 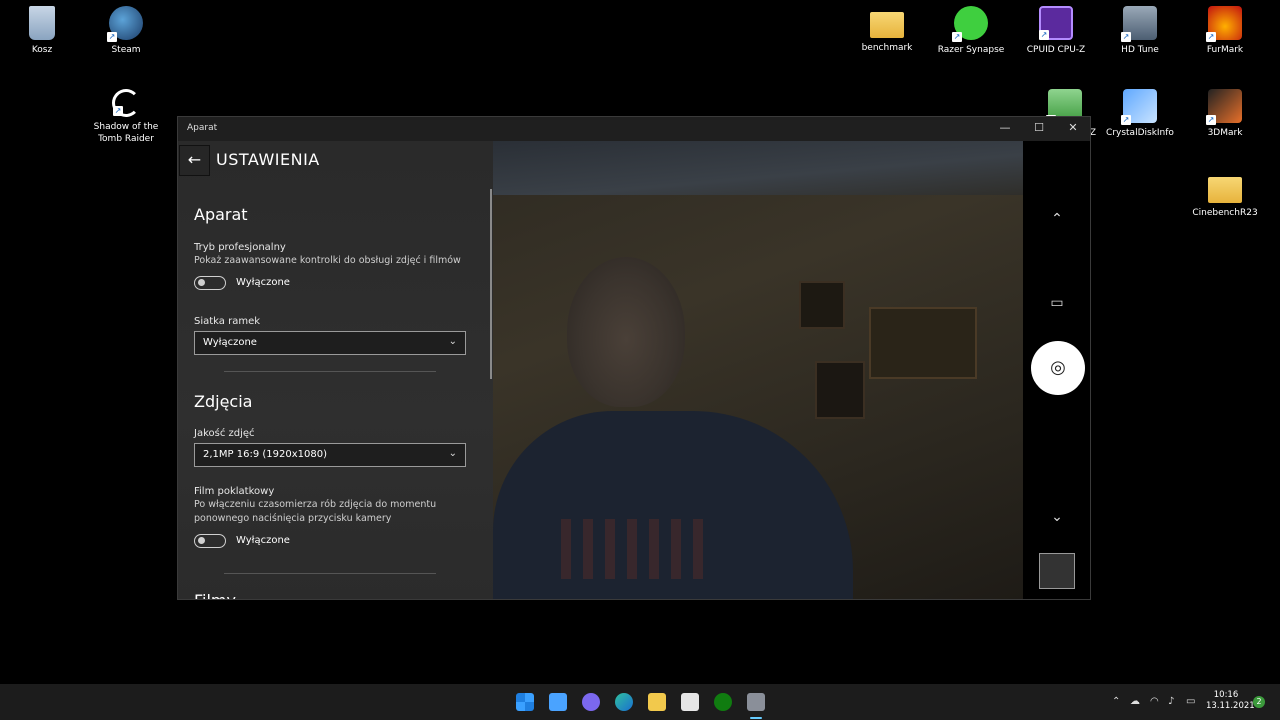 I want to click on desktop-icon-label: Steam, so click(x=126, y=50).